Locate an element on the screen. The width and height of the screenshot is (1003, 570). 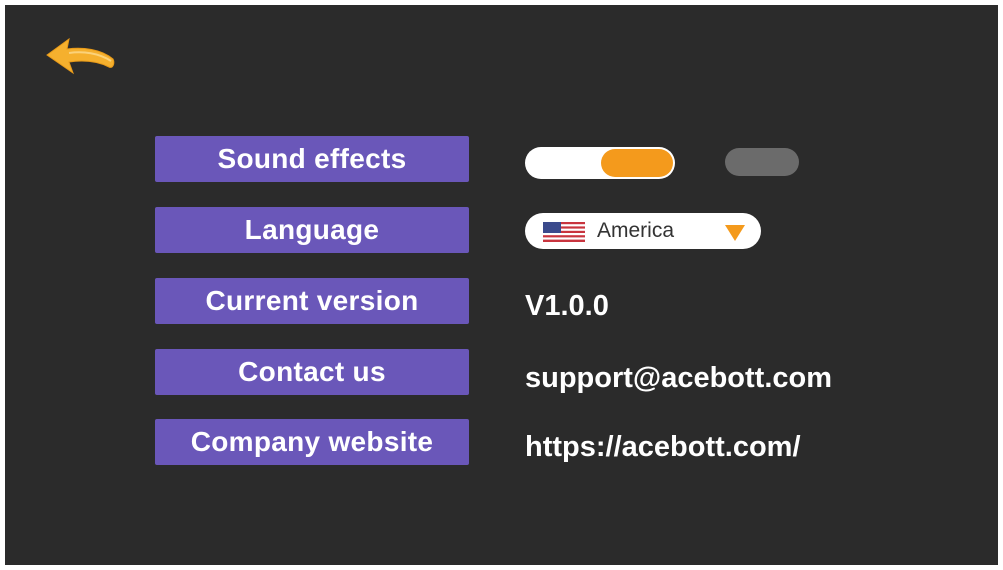
contact-us-label: Contact us is located at coordinates (312, 372).